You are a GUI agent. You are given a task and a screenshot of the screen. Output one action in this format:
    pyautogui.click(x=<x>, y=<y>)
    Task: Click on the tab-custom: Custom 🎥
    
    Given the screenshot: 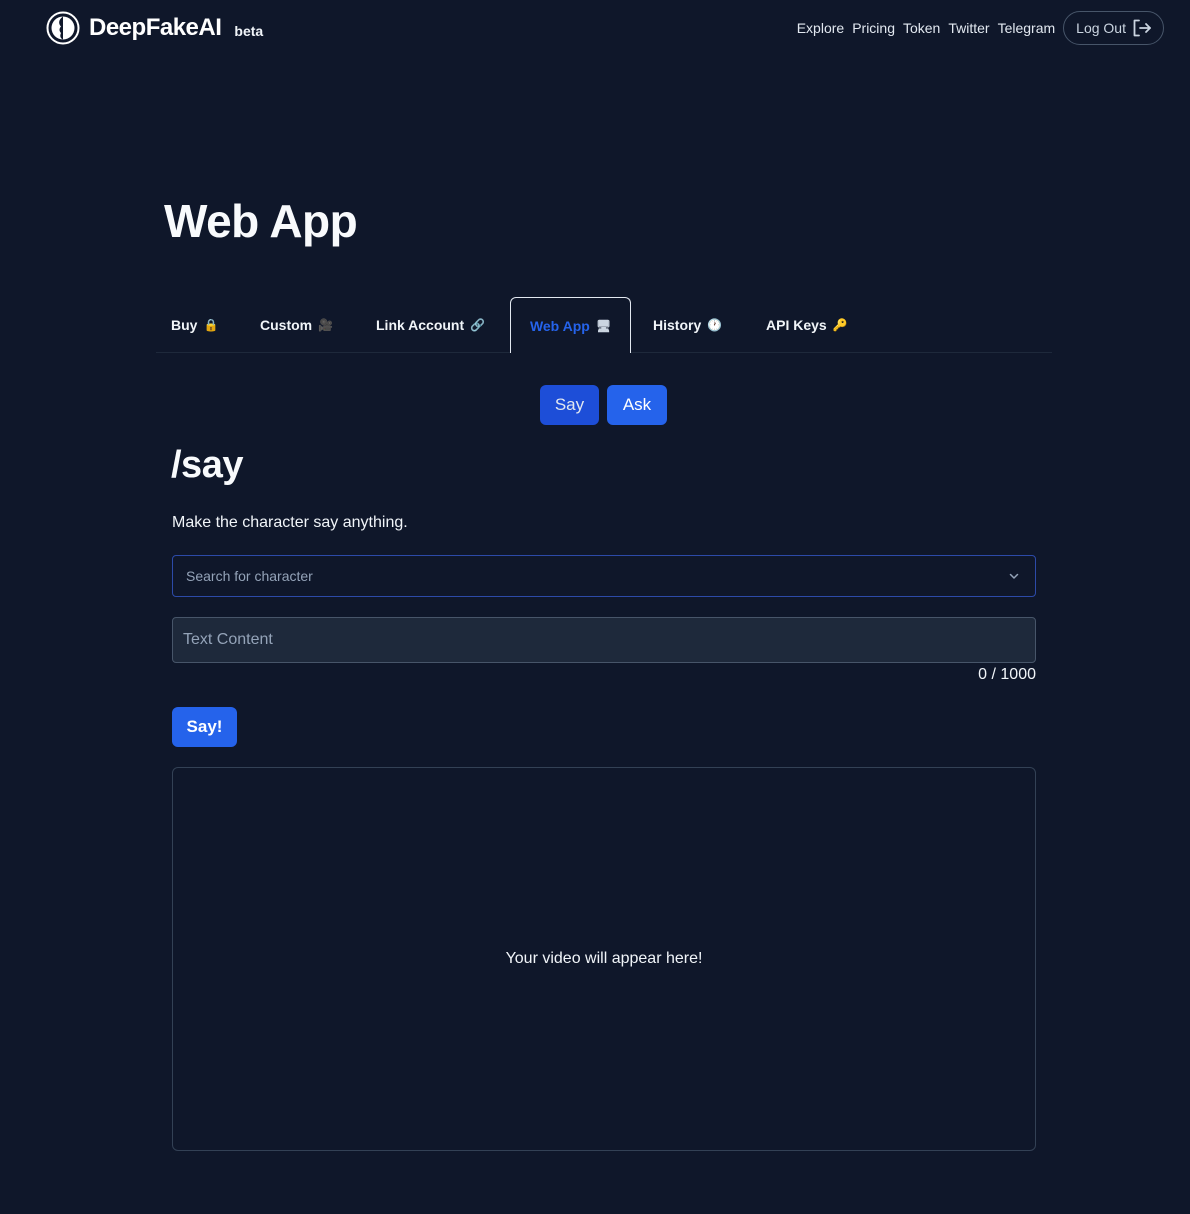 What is the action you would take?
    pyautogui.click(x=296, y=324)
    